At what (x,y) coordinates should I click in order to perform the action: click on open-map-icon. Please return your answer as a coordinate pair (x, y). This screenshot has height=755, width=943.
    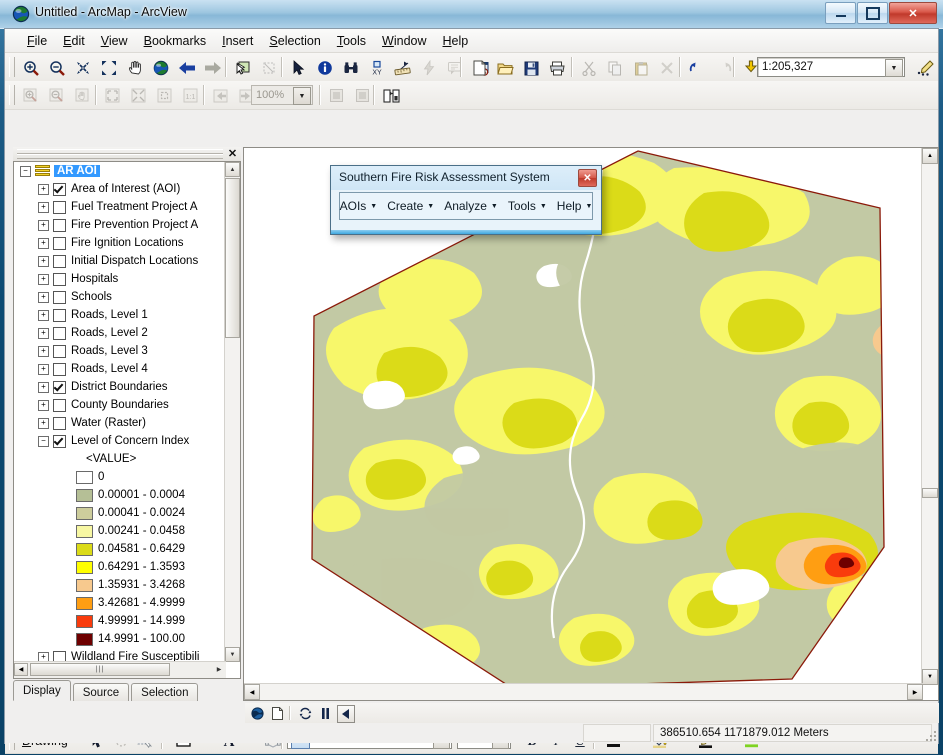
    Looking at the image, I should click on (505, 68).